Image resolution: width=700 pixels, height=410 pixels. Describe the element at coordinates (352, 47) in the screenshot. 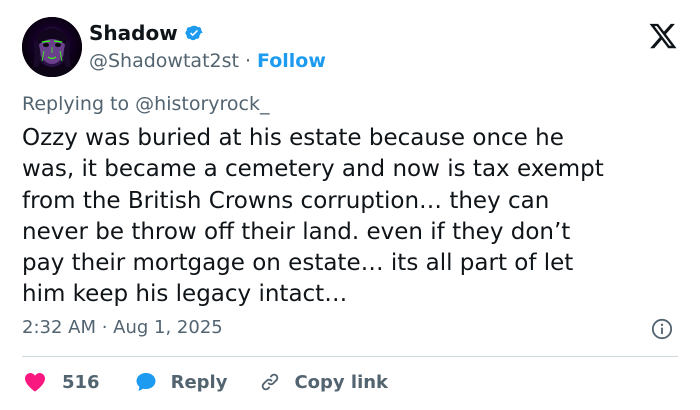

I see `tweet-header: Shadow @Shadowtat2st · Follow` at that location.